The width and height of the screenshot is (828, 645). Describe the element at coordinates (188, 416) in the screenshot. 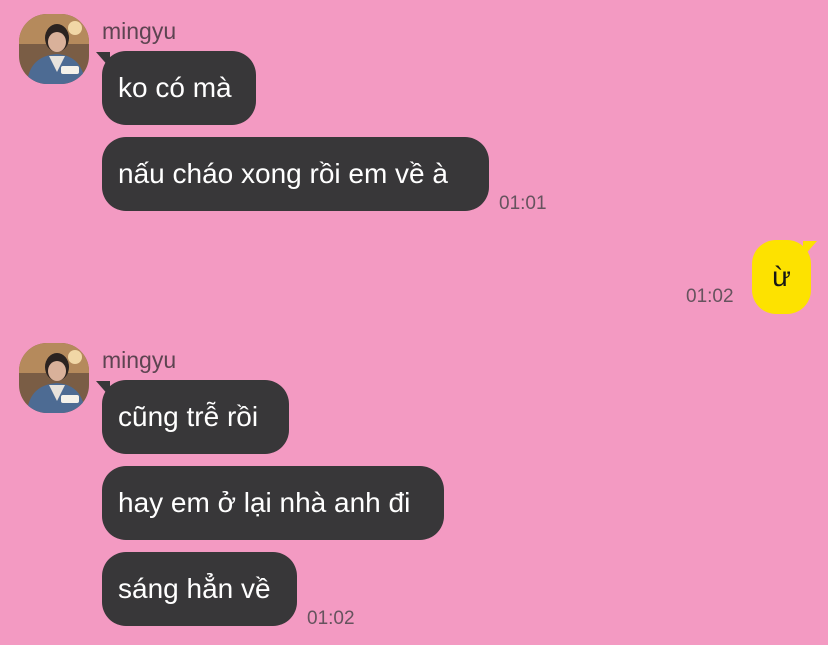

I see `message-text: cũng trễ rồi` at that location.